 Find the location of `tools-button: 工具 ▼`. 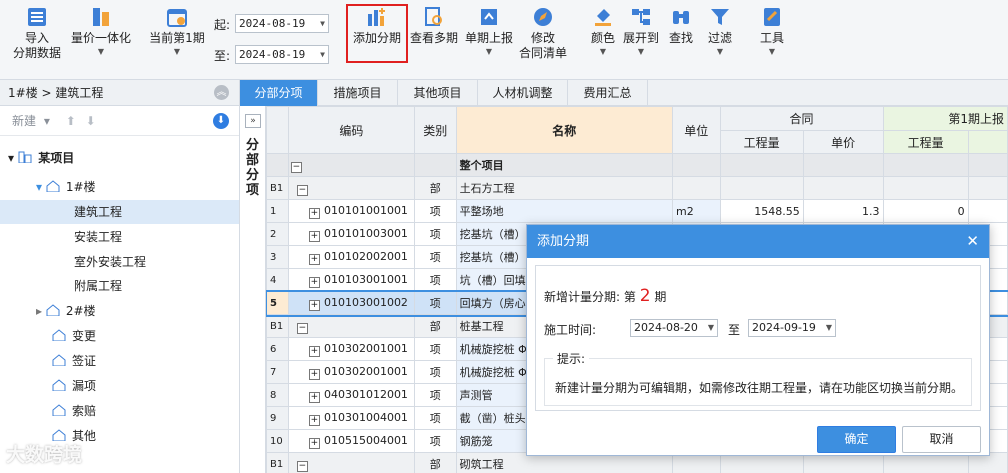

tools-button: 工具 ▼ is located at coordinates (772, 31).